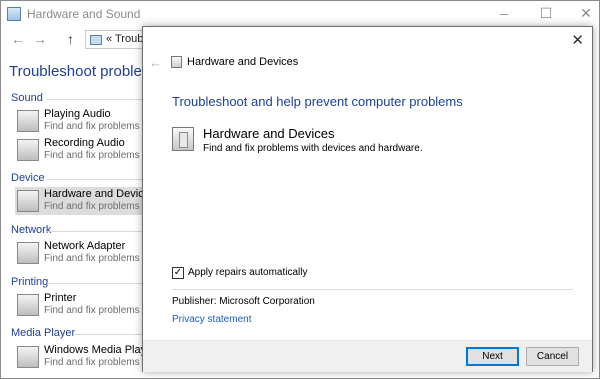  Describe the element at coordinates (31, 230) in the screenshot. I see `category-network: Network` at that location.